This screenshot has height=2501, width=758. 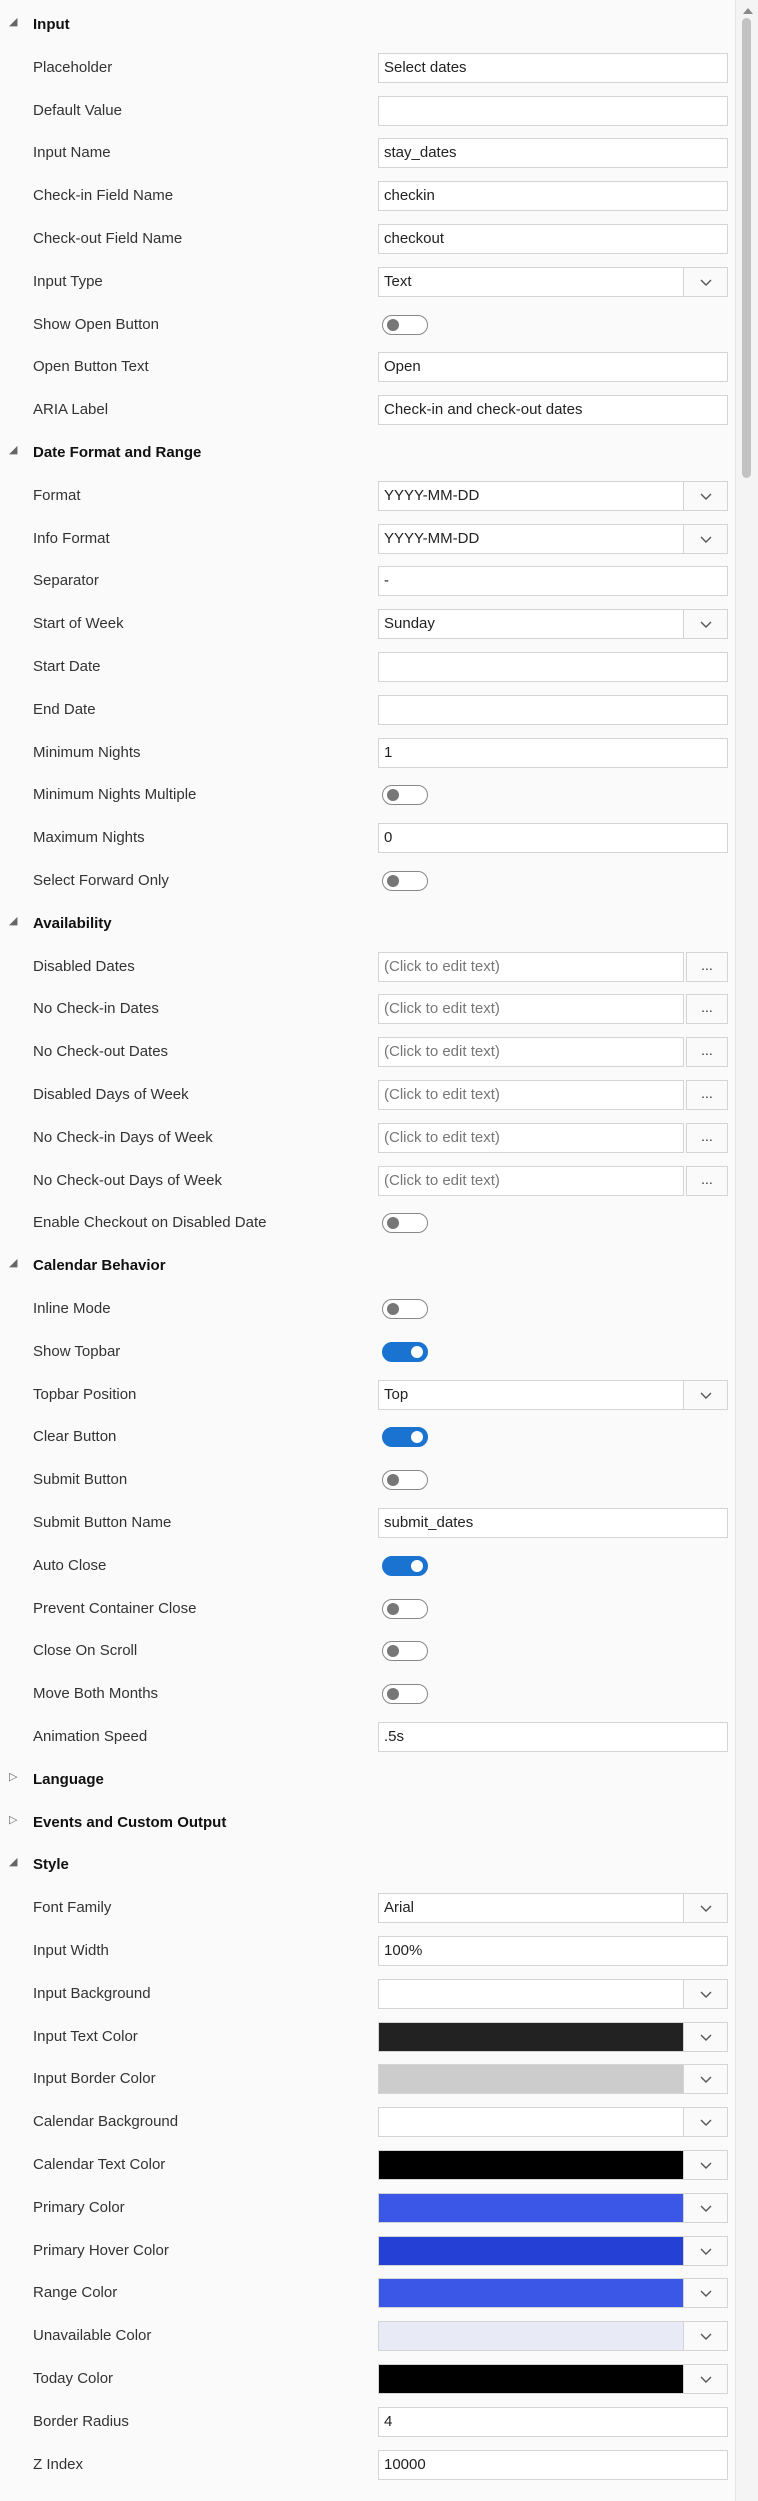 I want to click on no-check-in-days-of-week-text-field: (Click to edit text), so click(x=531, y=1137).